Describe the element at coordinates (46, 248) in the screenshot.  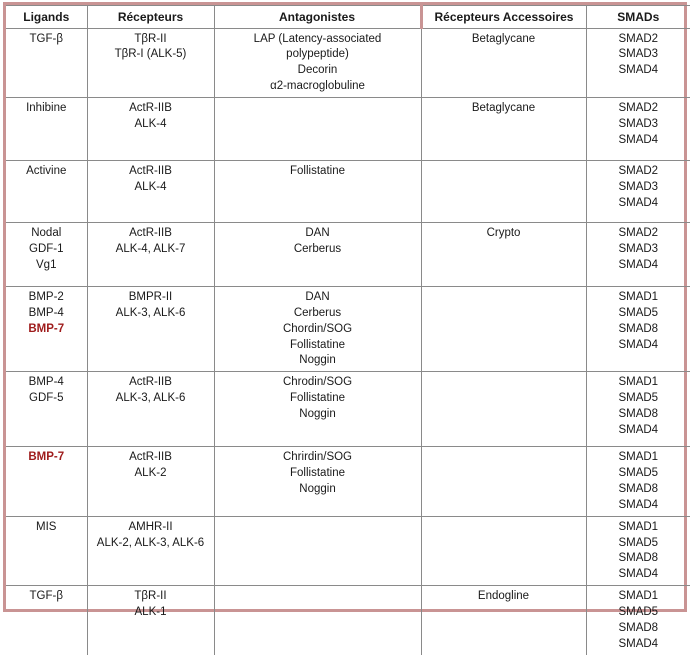
I see `cell-line: GDF-1` at that location.